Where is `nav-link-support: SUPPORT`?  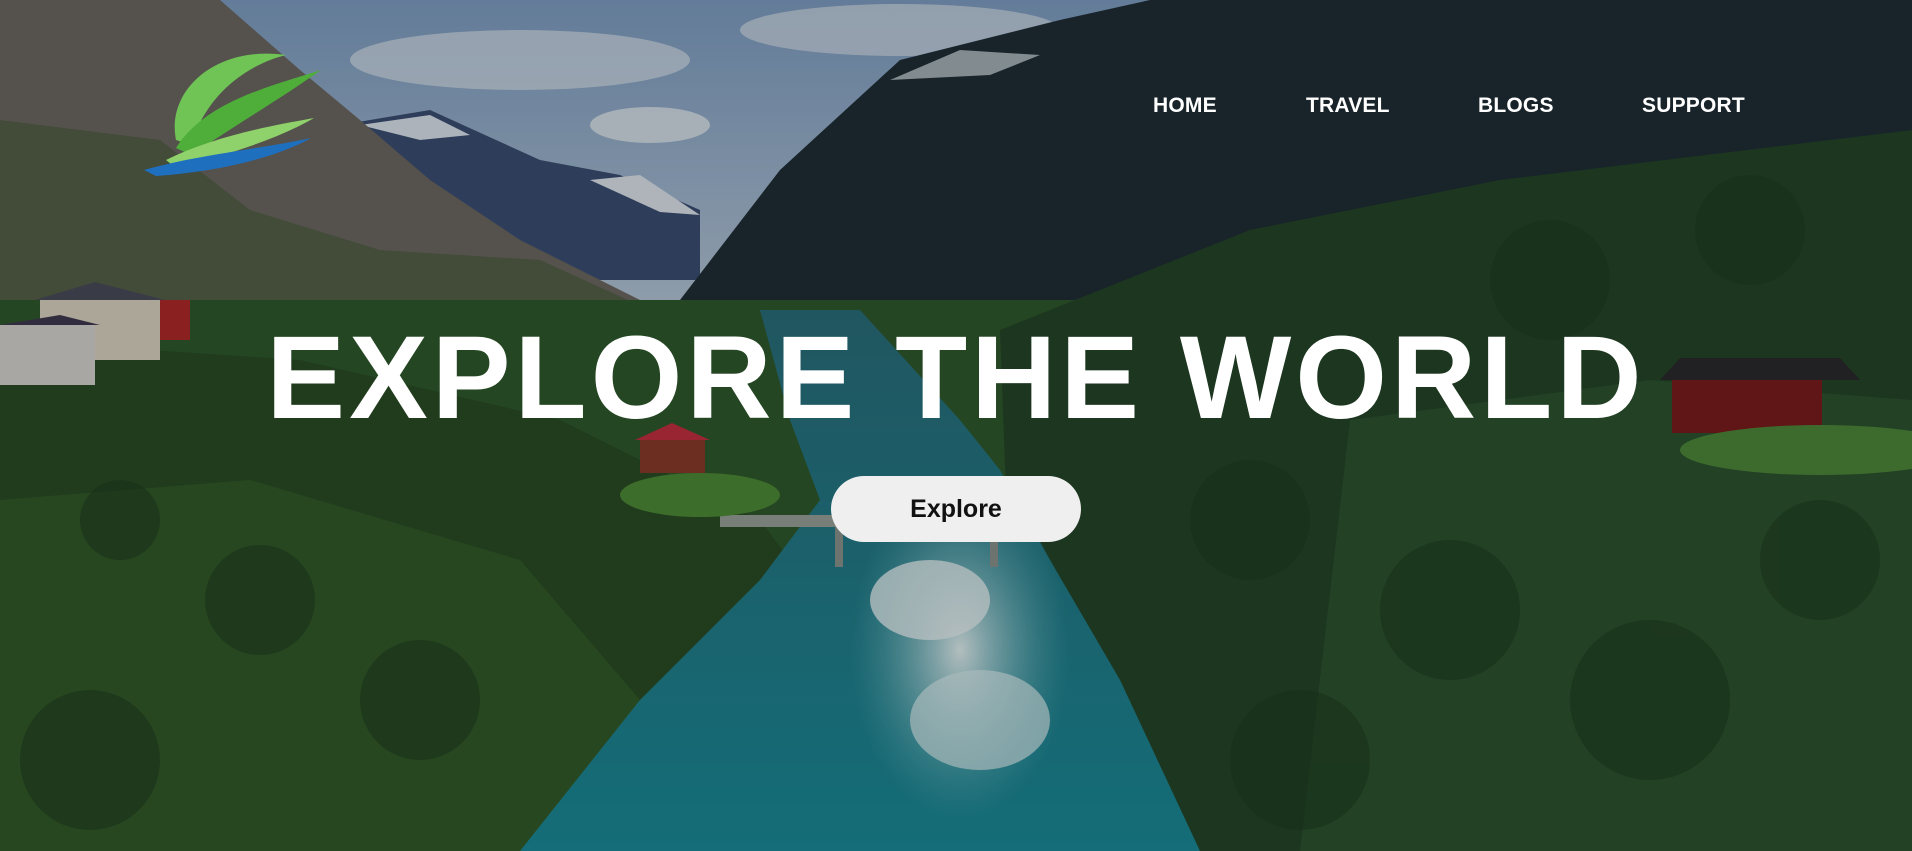 nav-link-support: SUPPORT is located at coordinates (1693, 106).